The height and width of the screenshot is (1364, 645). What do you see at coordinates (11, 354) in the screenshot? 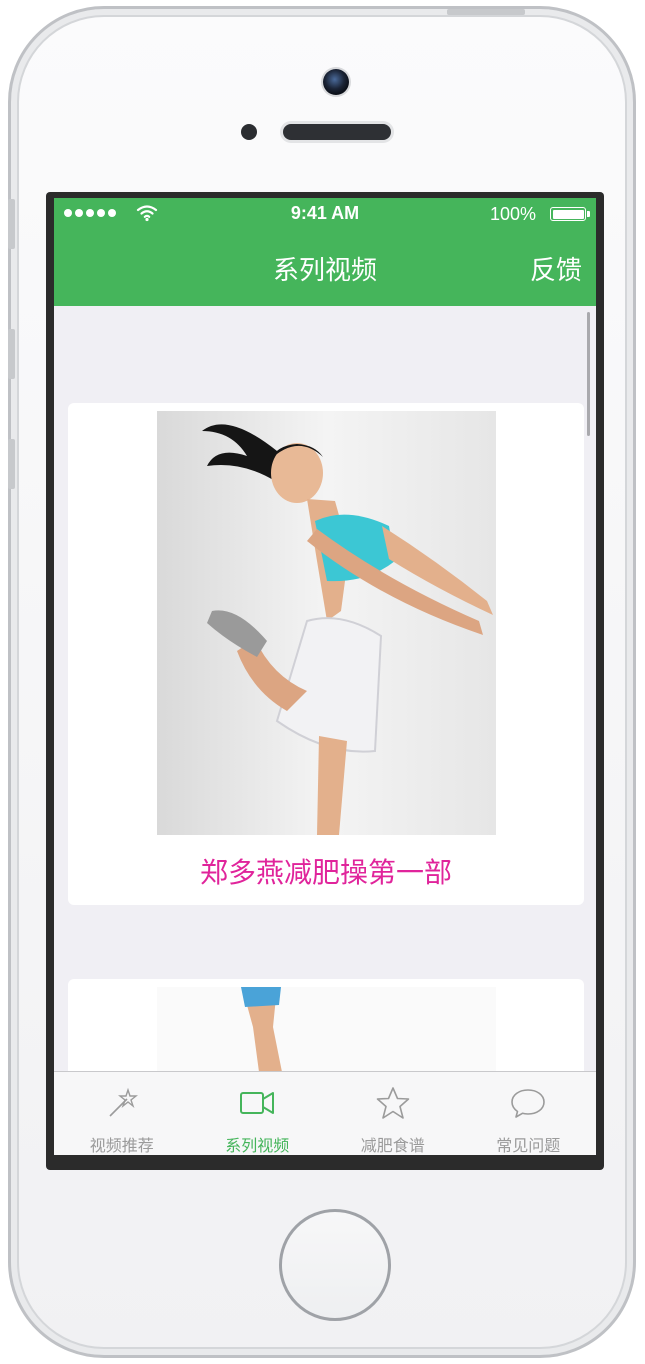
I see `volume-up-button` at bounding box center [11, 354].